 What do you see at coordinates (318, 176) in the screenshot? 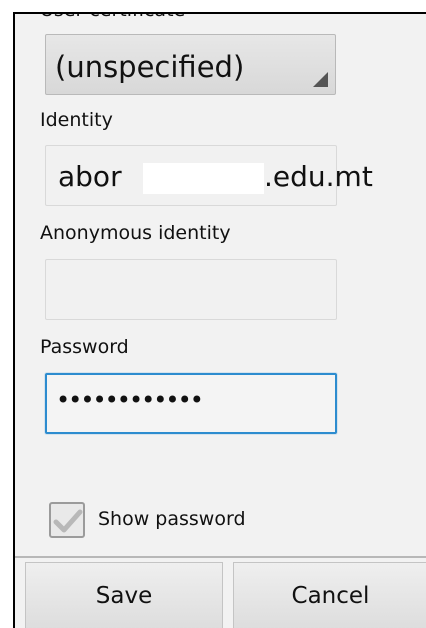
I see `identity-value-suffix: .edu.mt` at bounding box center [318, 176].